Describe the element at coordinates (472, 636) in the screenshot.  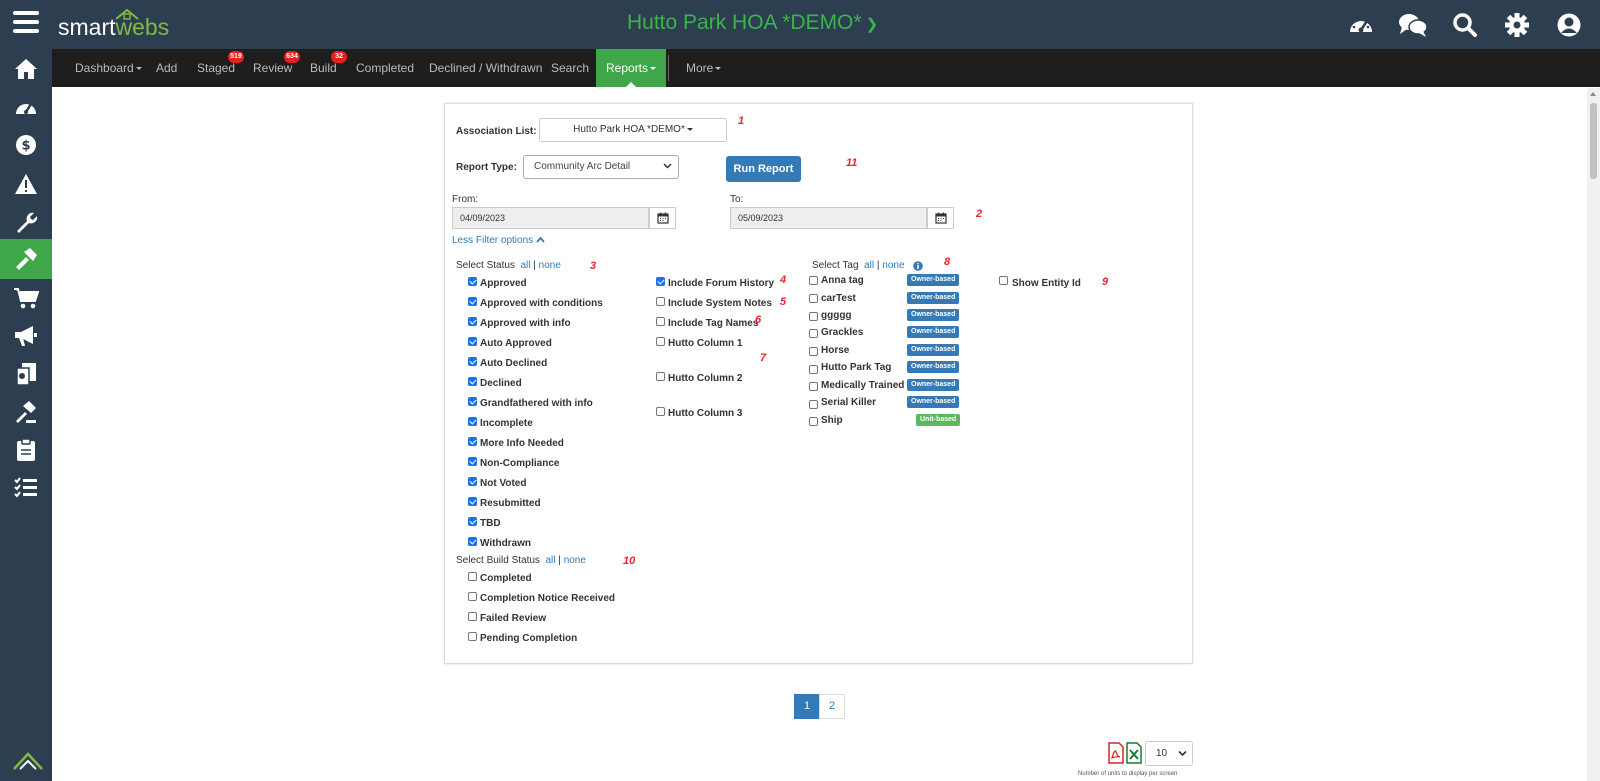
I see `build-checkbox-pending-completion` at that location.